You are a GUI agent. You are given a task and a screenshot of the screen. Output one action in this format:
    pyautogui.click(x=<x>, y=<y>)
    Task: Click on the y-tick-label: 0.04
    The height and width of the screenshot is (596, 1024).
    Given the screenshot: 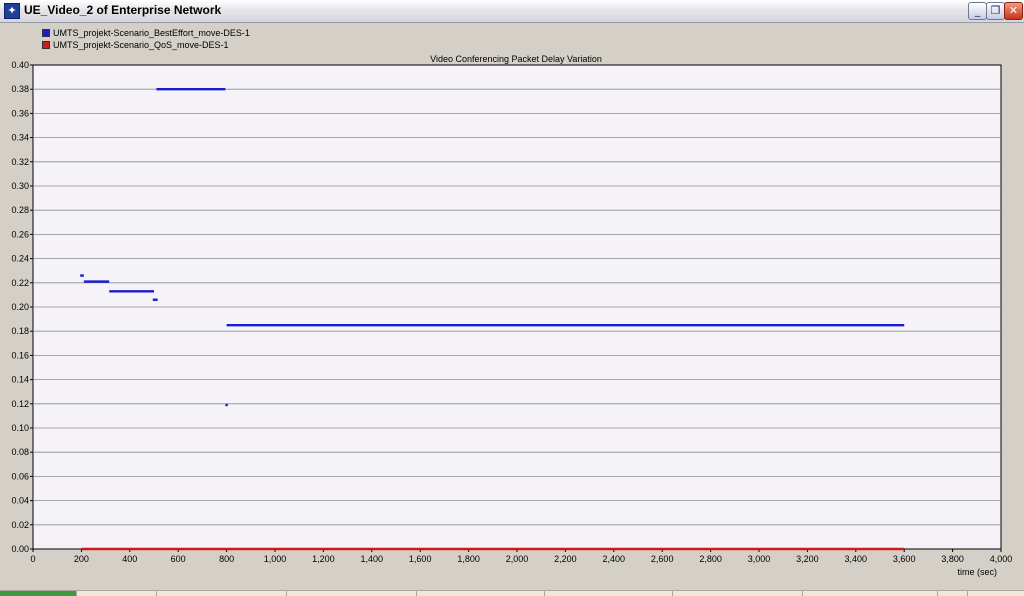 What is the action you would take?
    pyautogui.click(x=20, y=501)
    